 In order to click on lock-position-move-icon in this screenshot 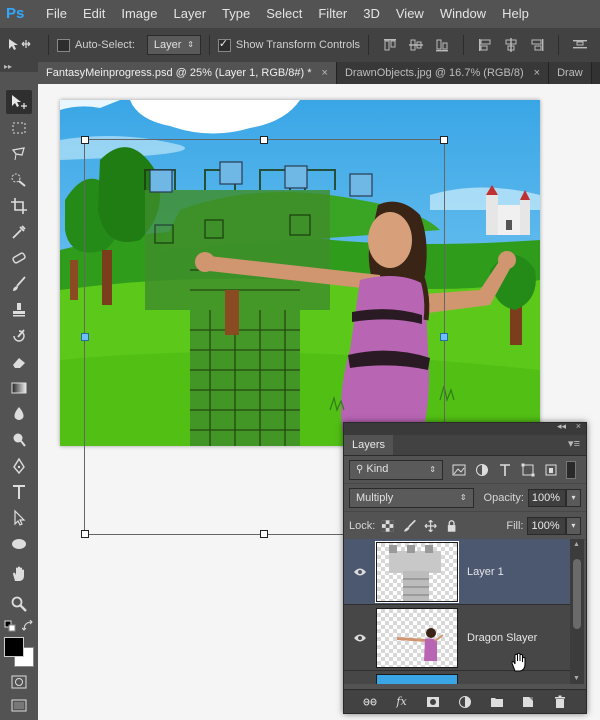, I will do `click(430, 526)`.